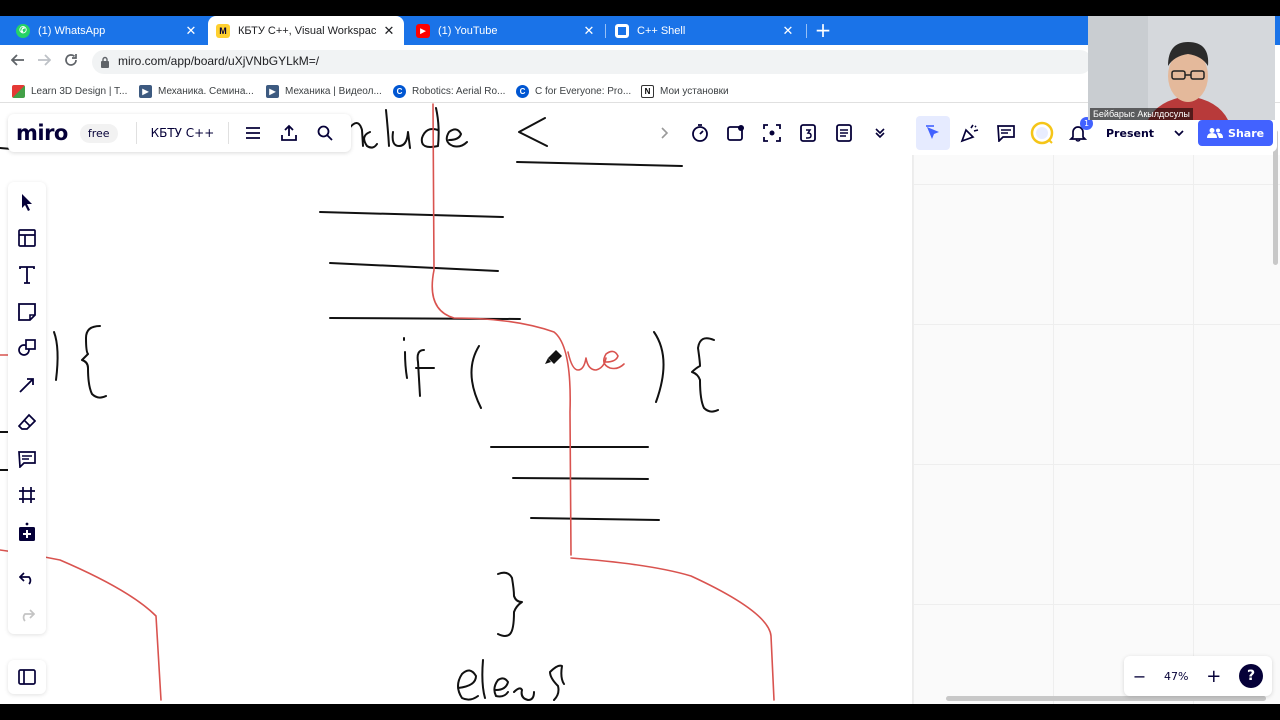 The height and width of the screenshot is (720, 1280). What do you see at coordinates (325, 133) in the screenshot?
I see `search-icon` at bounding box center [325, 133].